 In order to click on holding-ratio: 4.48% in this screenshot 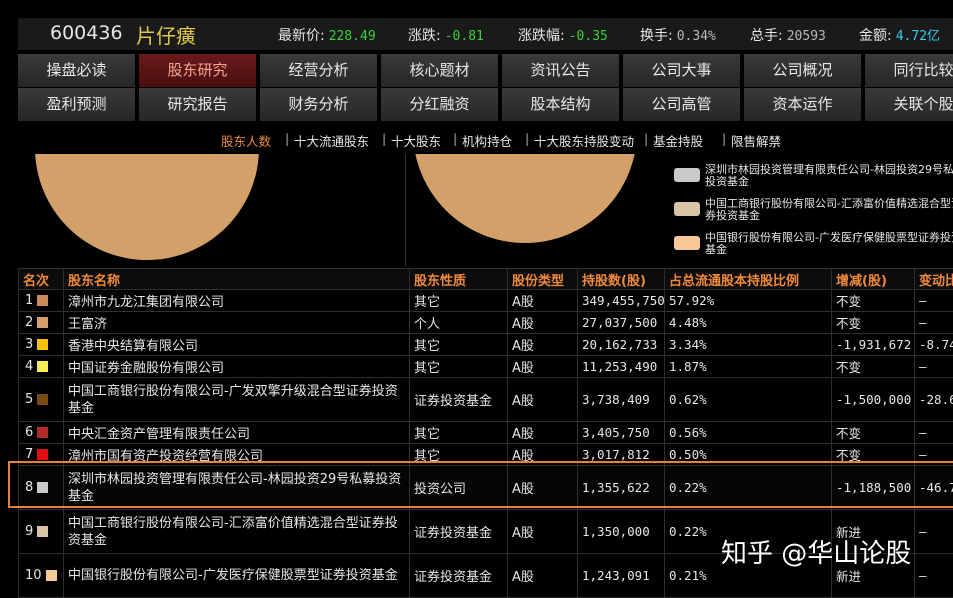, I will do `click(748, 323)`.